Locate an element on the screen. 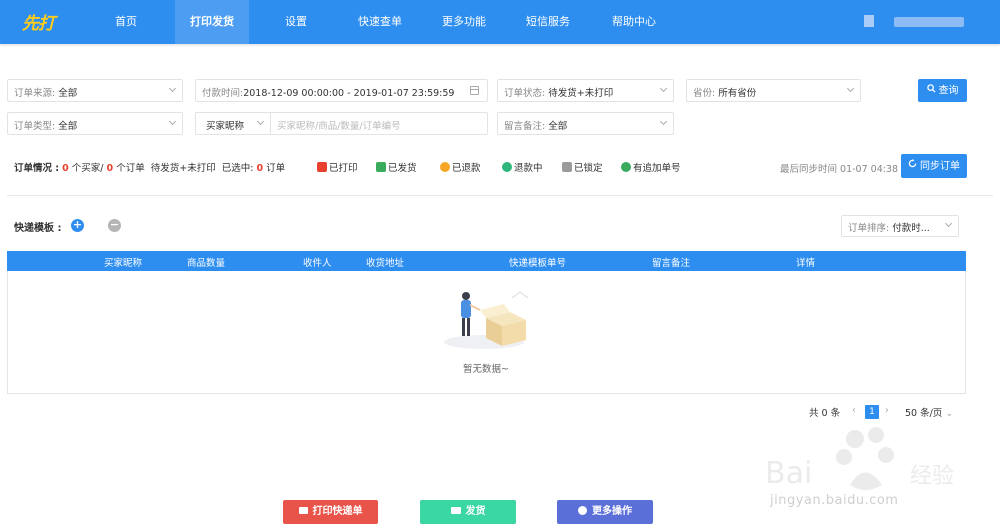  buyer-search-input: 买家昵称/商品/数量/订单编号 is located at coordinates (379, 123).